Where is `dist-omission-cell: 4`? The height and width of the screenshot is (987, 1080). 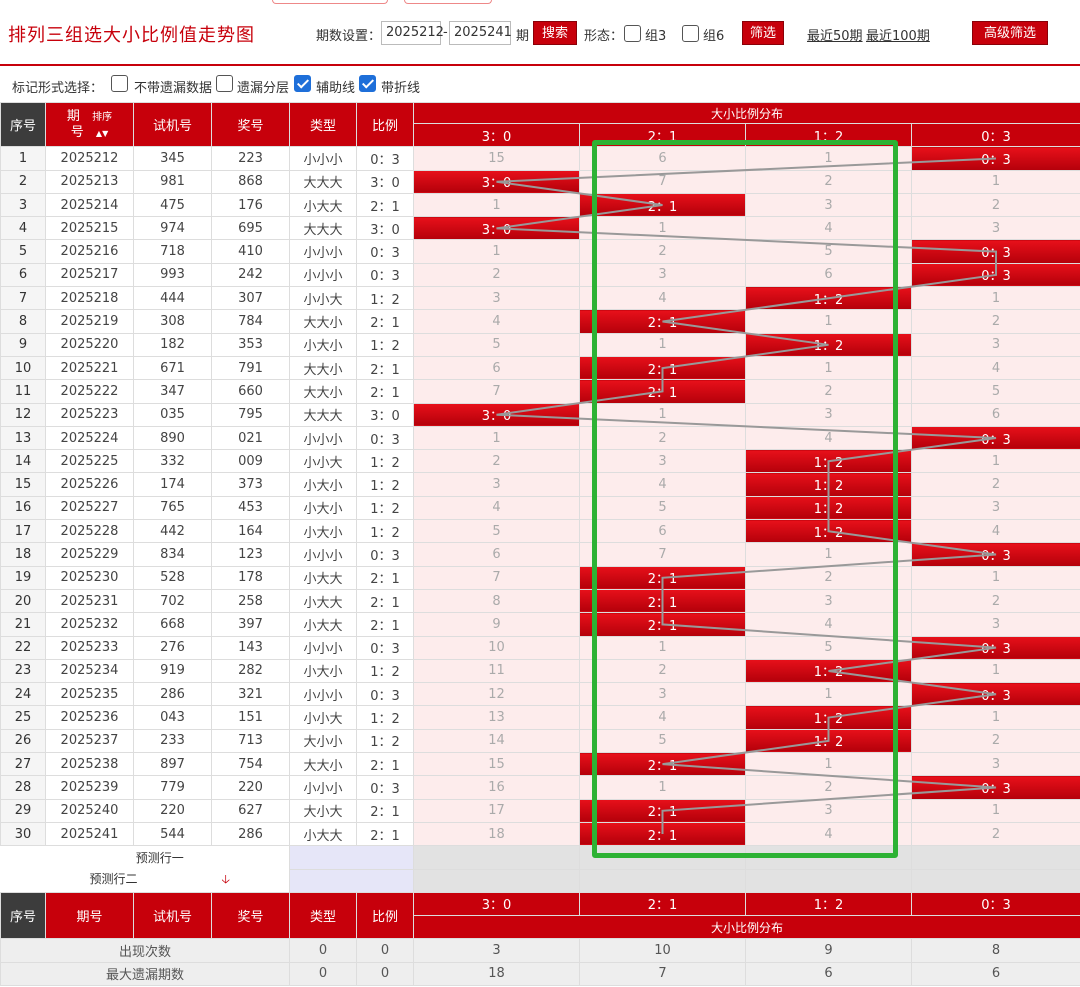
dist-omission-cell: 4 is located at coordinates (995, 368).